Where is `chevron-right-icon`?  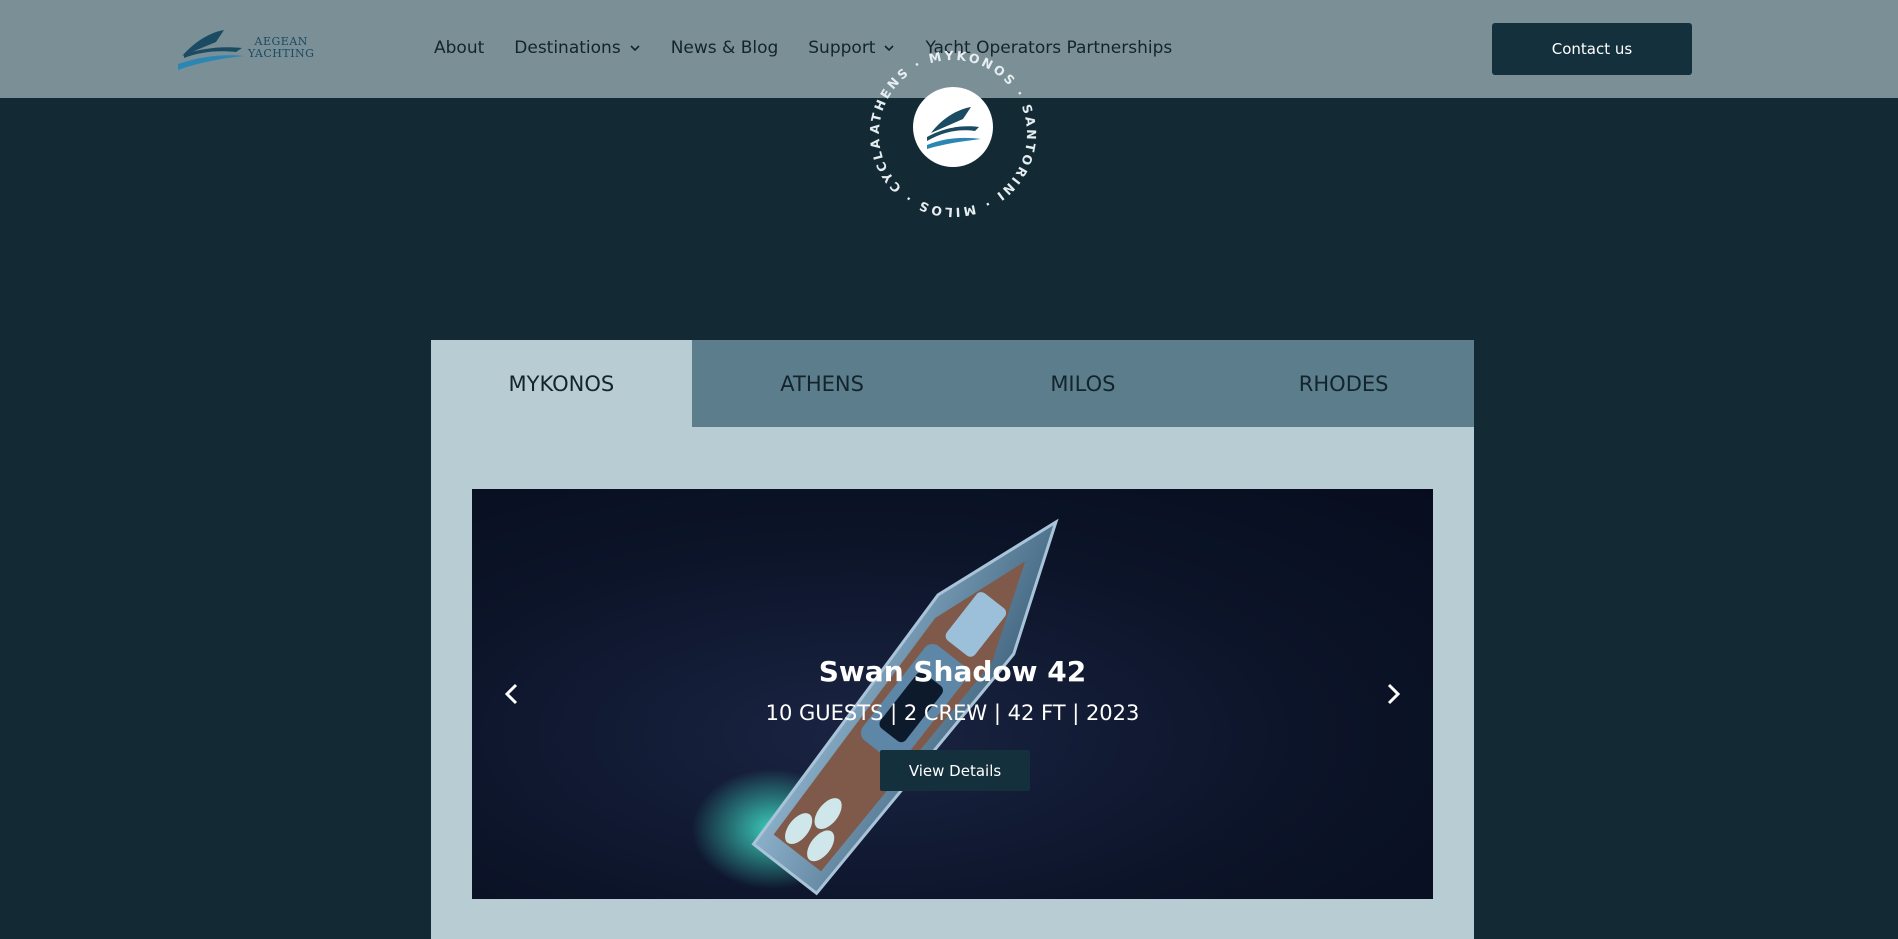 chevron-right-icon is located at coordinates (1394, 694).